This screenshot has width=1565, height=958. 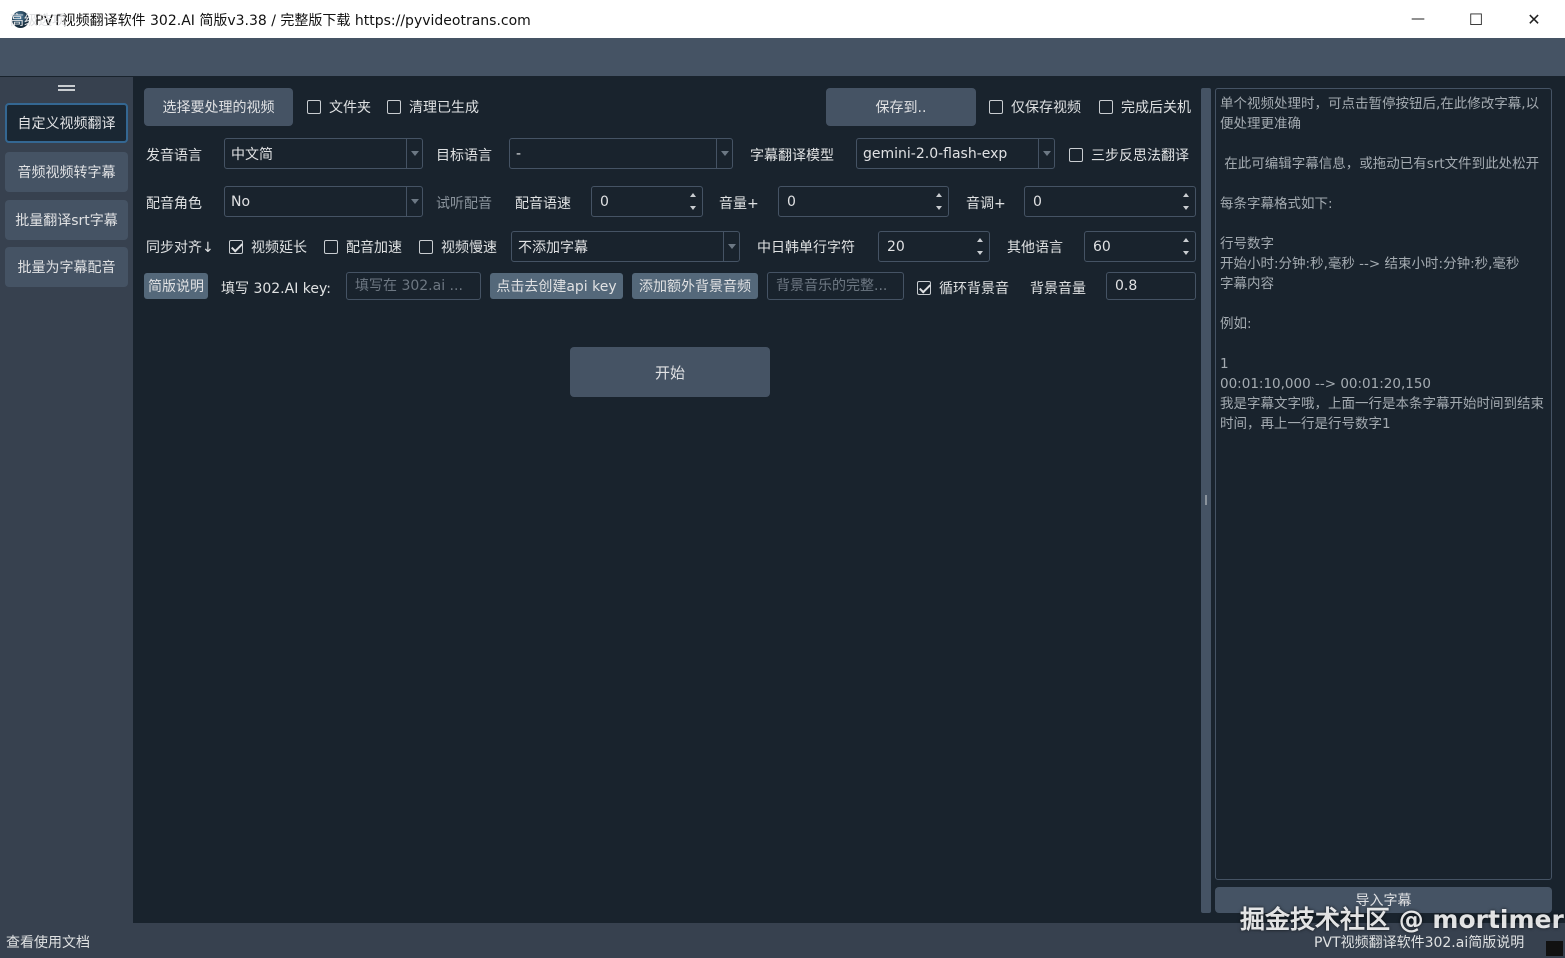 What do you see at coordinates (739, 204) in the screenshot?
I see `volume-label: 音量+` at bounding box center [739, 204].